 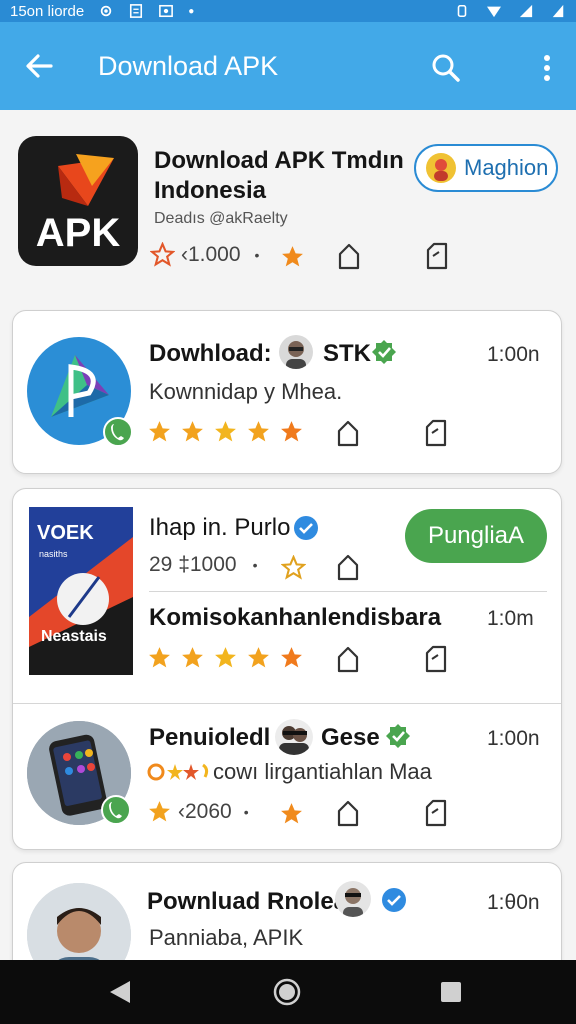 What do you see at coordinates (78, 233) in the screenshot?
I see `apk-icon-text: APK` at bounding box center [78, 233].